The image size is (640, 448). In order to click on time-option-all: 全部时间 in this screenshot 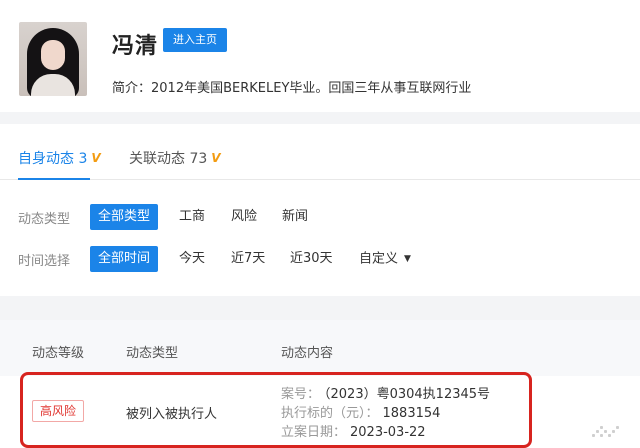, I will do `click(124, 259)`.